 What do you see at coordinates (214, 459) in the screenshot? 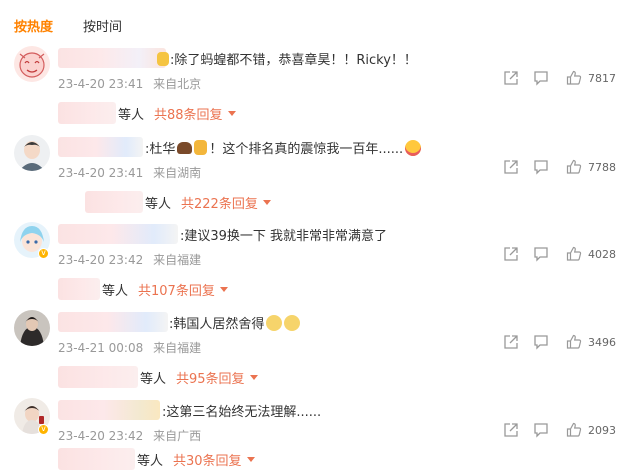
I see `reply-count-link: 共30条回复` at bounding box center [214, 459].